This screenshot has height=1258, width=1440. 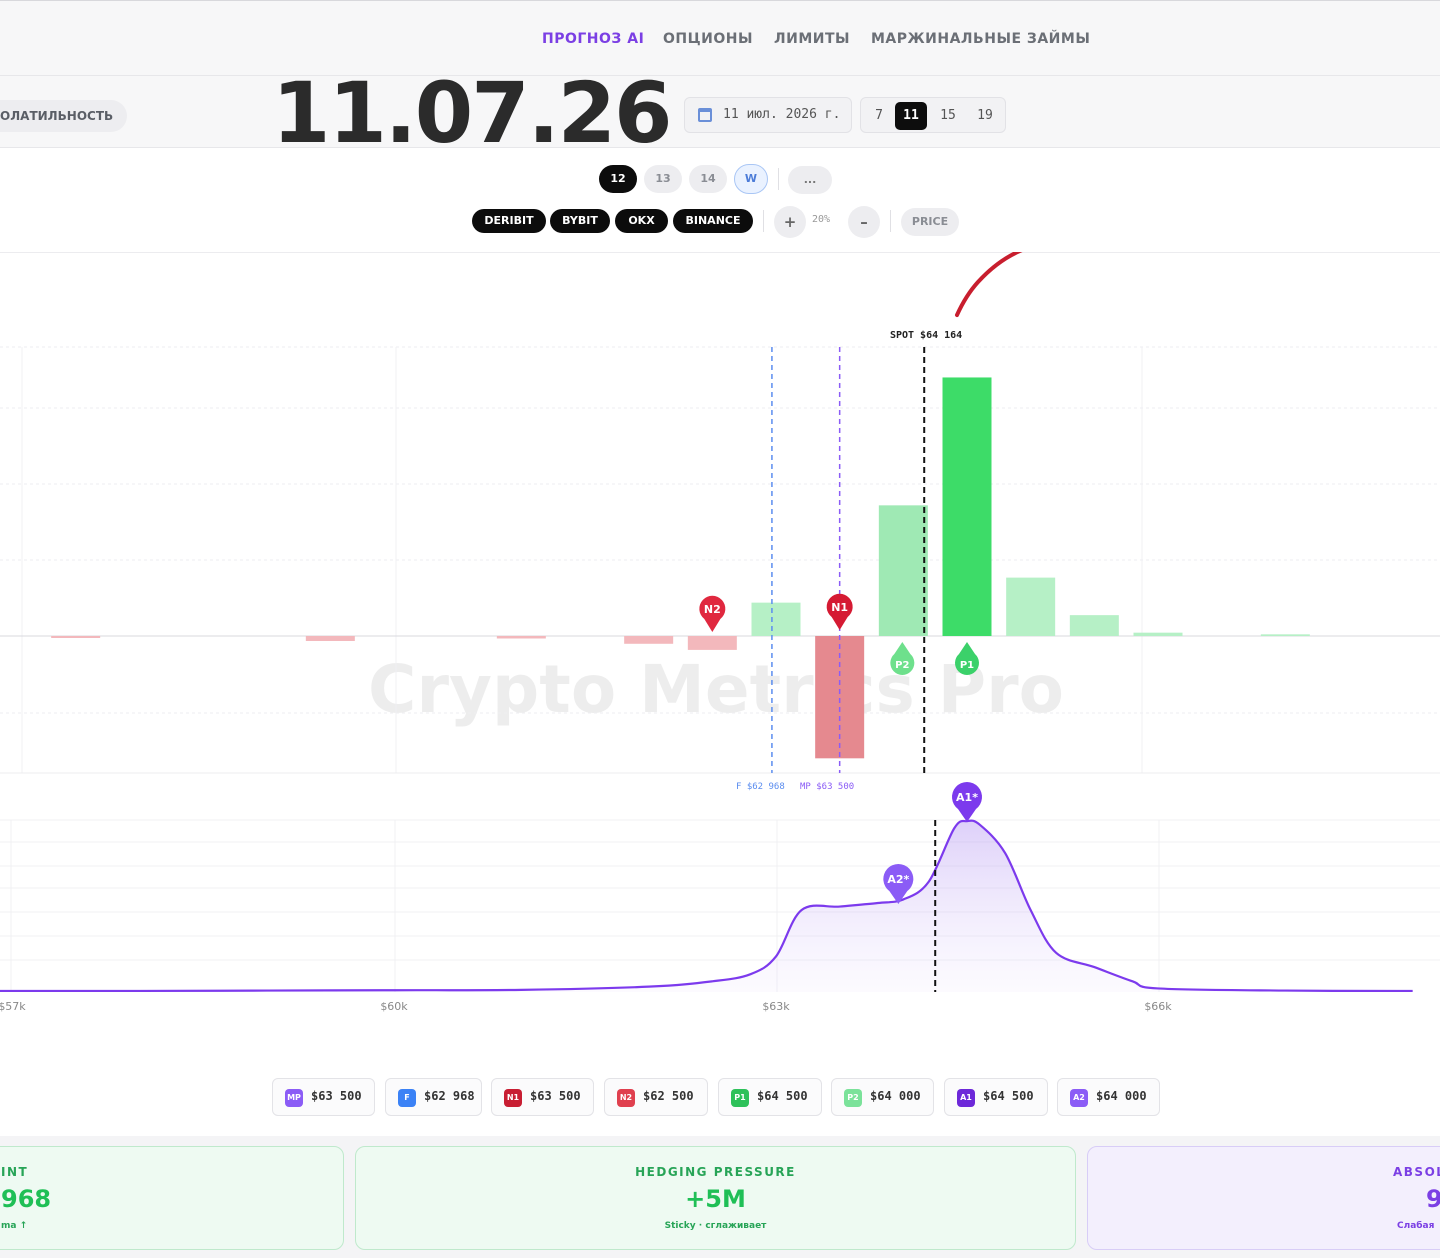 I want to click on date-picker: 11 июл. 2026 г., so click(x=768, y=115).